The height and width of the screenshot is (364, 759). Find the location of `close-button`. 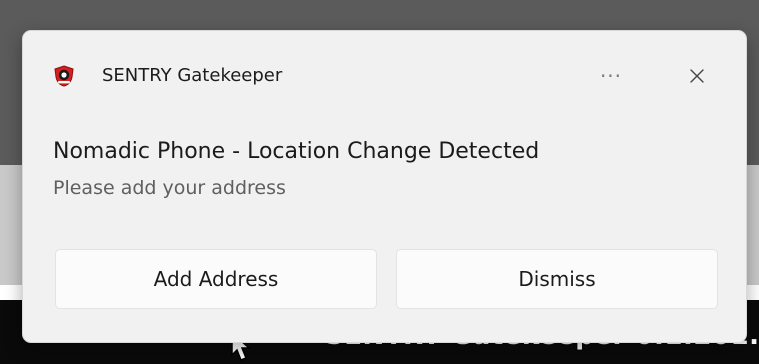

close-button is located at coordinates (697, 76).